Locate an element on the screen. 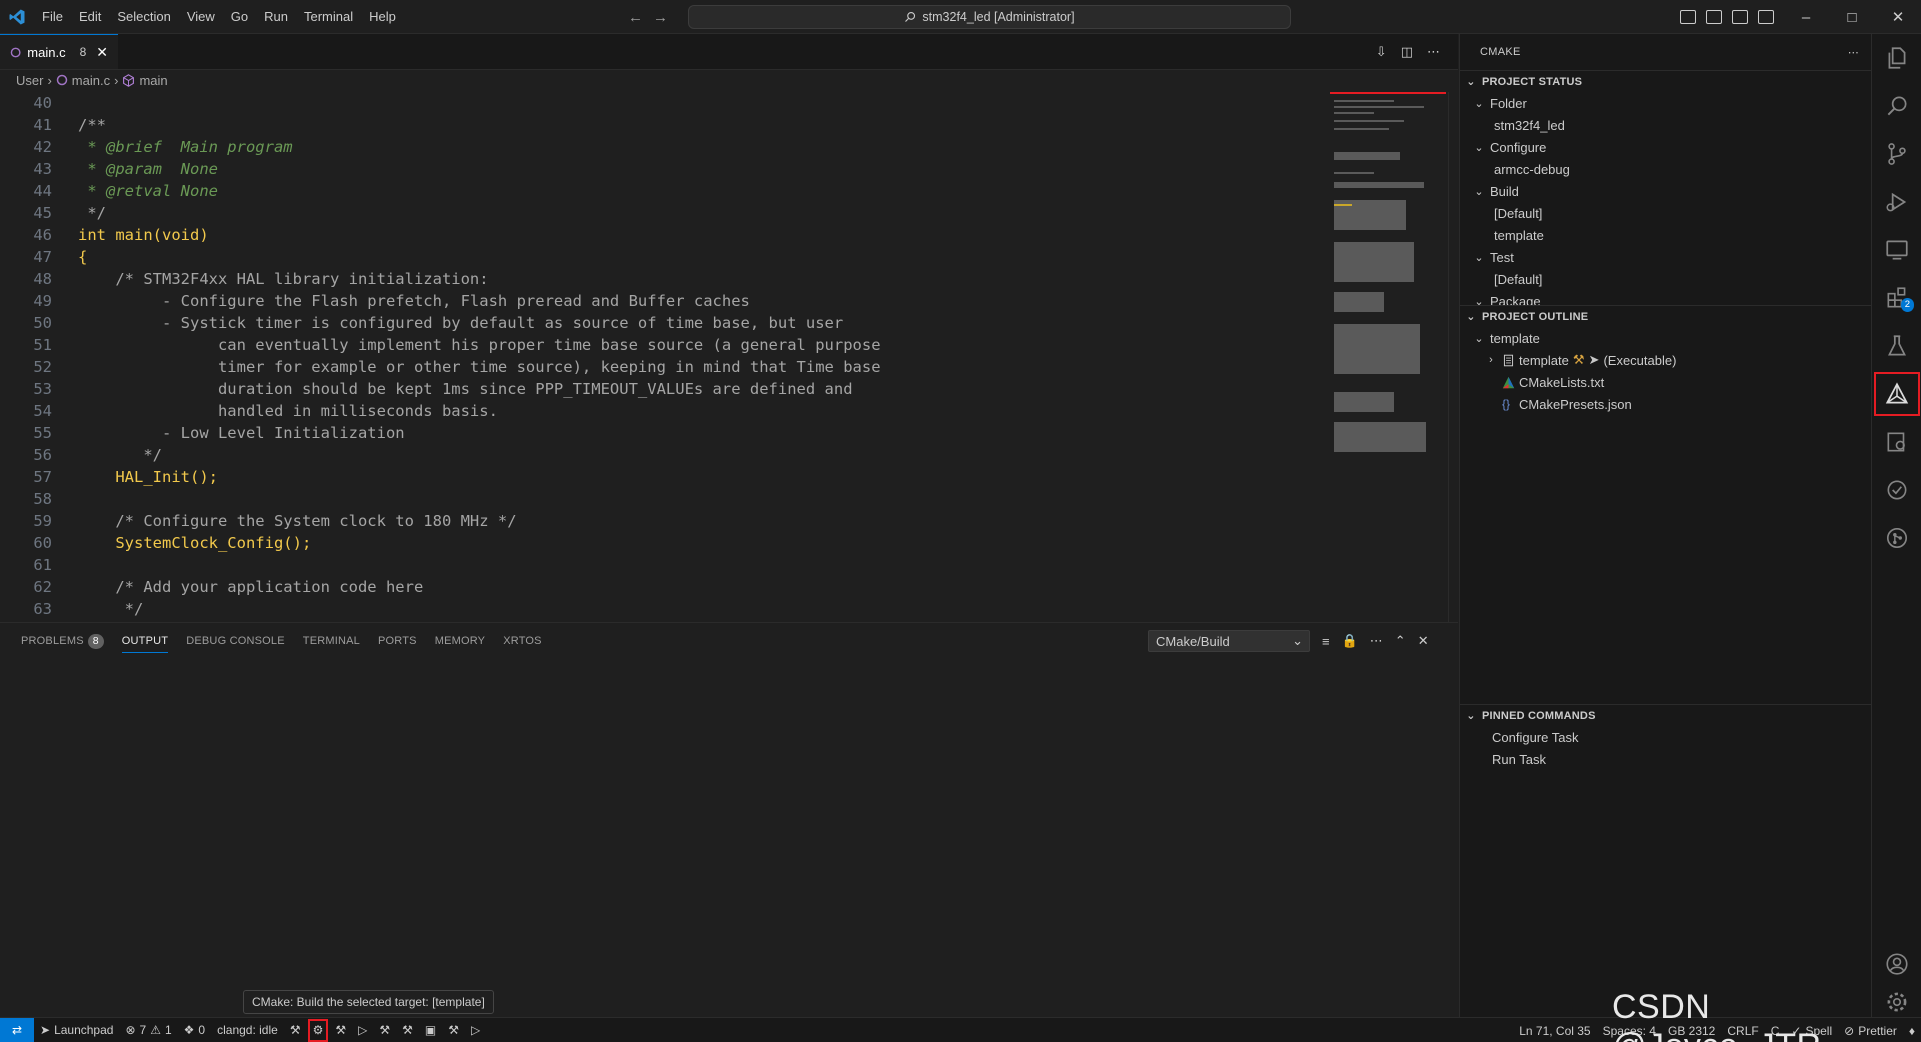  device-manager-icon is located at coordinates (1896, 442).